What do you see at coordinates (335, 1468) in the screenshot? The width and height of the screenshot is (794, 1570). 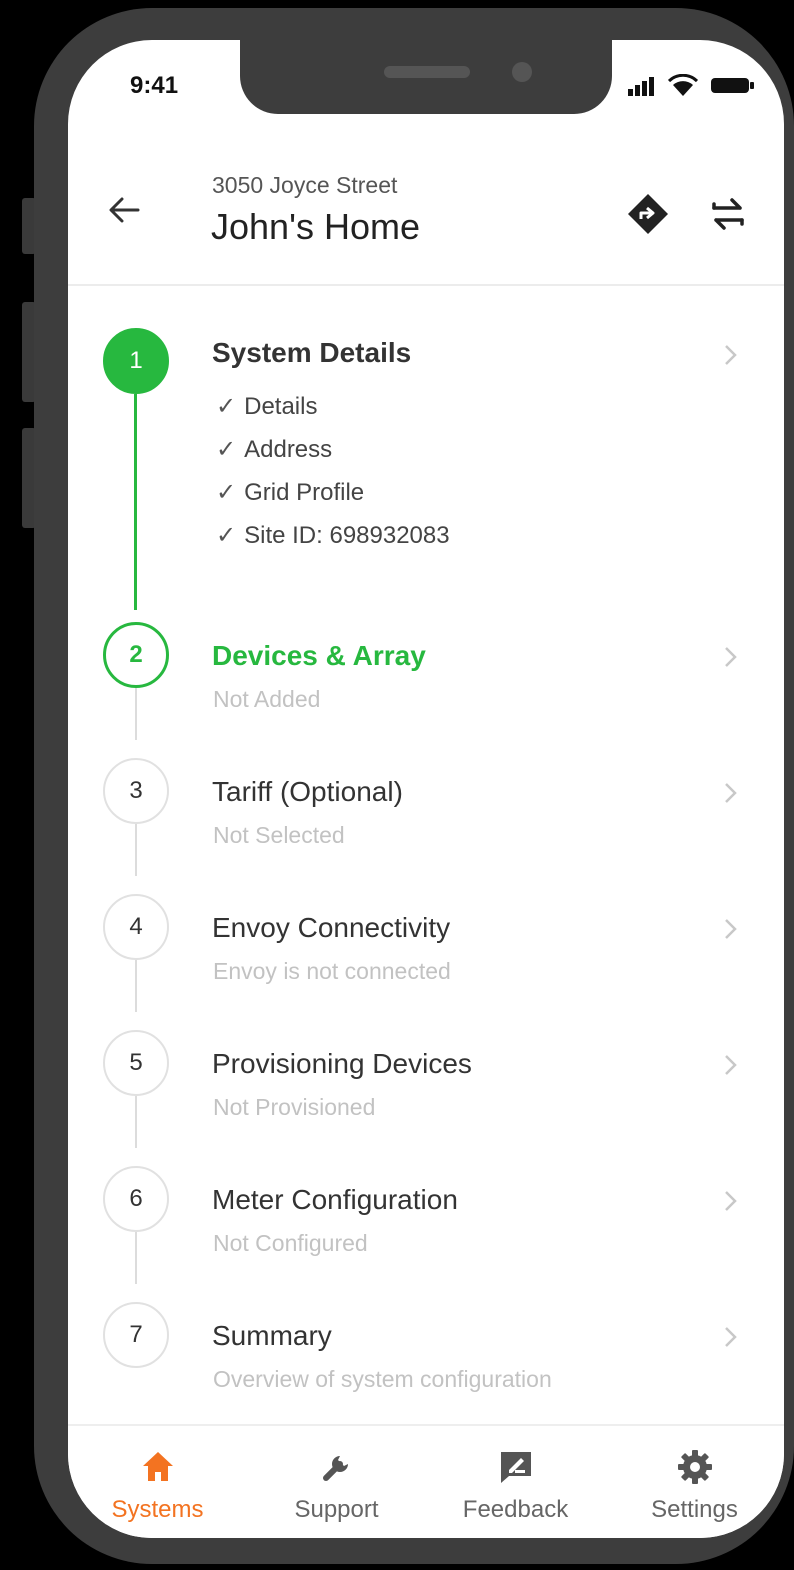 I see `wrench-icon` at bounding box center [335, 1468].